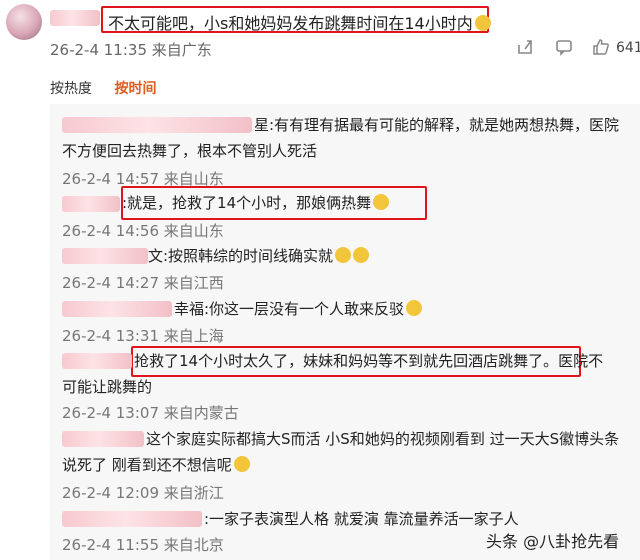  I want to click on comment-meta: 26-2-4 14:27 来自江西, so click(143, 283).